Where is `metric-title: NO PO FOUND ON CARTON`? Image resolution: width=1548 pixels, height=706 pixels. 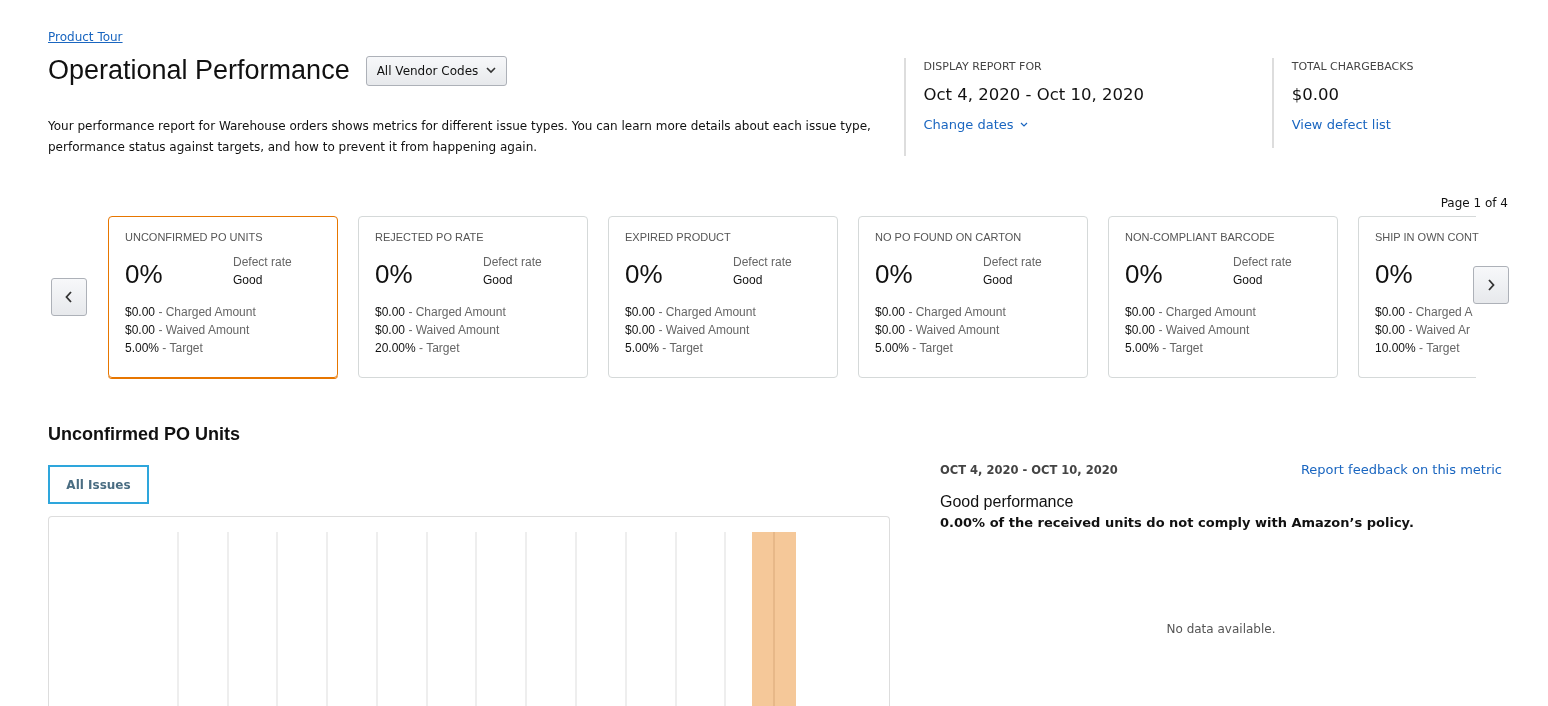 metric-title: NO PO FOUND ON CARTON is located at coordinates (949, 237).